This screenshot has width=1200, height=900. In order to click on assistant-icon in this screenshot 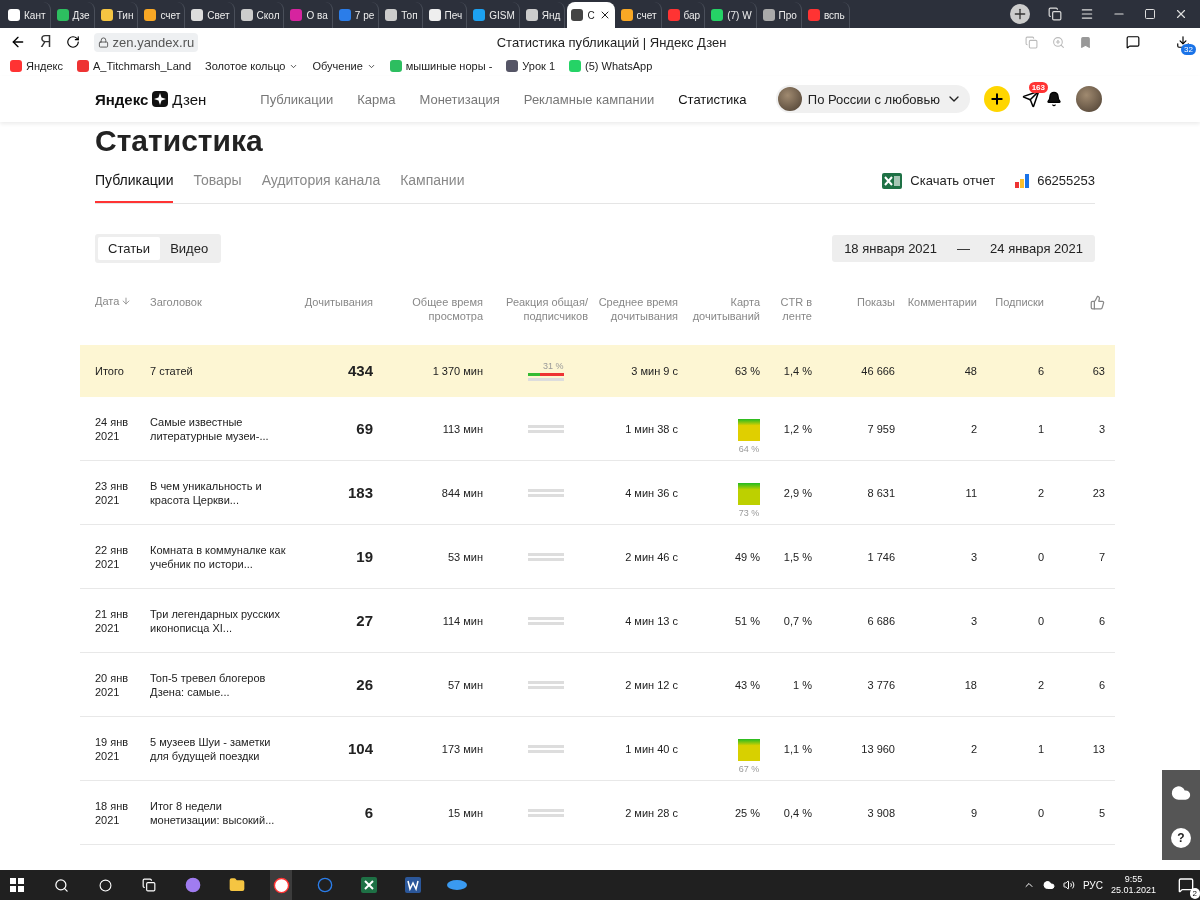, I will do `click(193, 885)`.